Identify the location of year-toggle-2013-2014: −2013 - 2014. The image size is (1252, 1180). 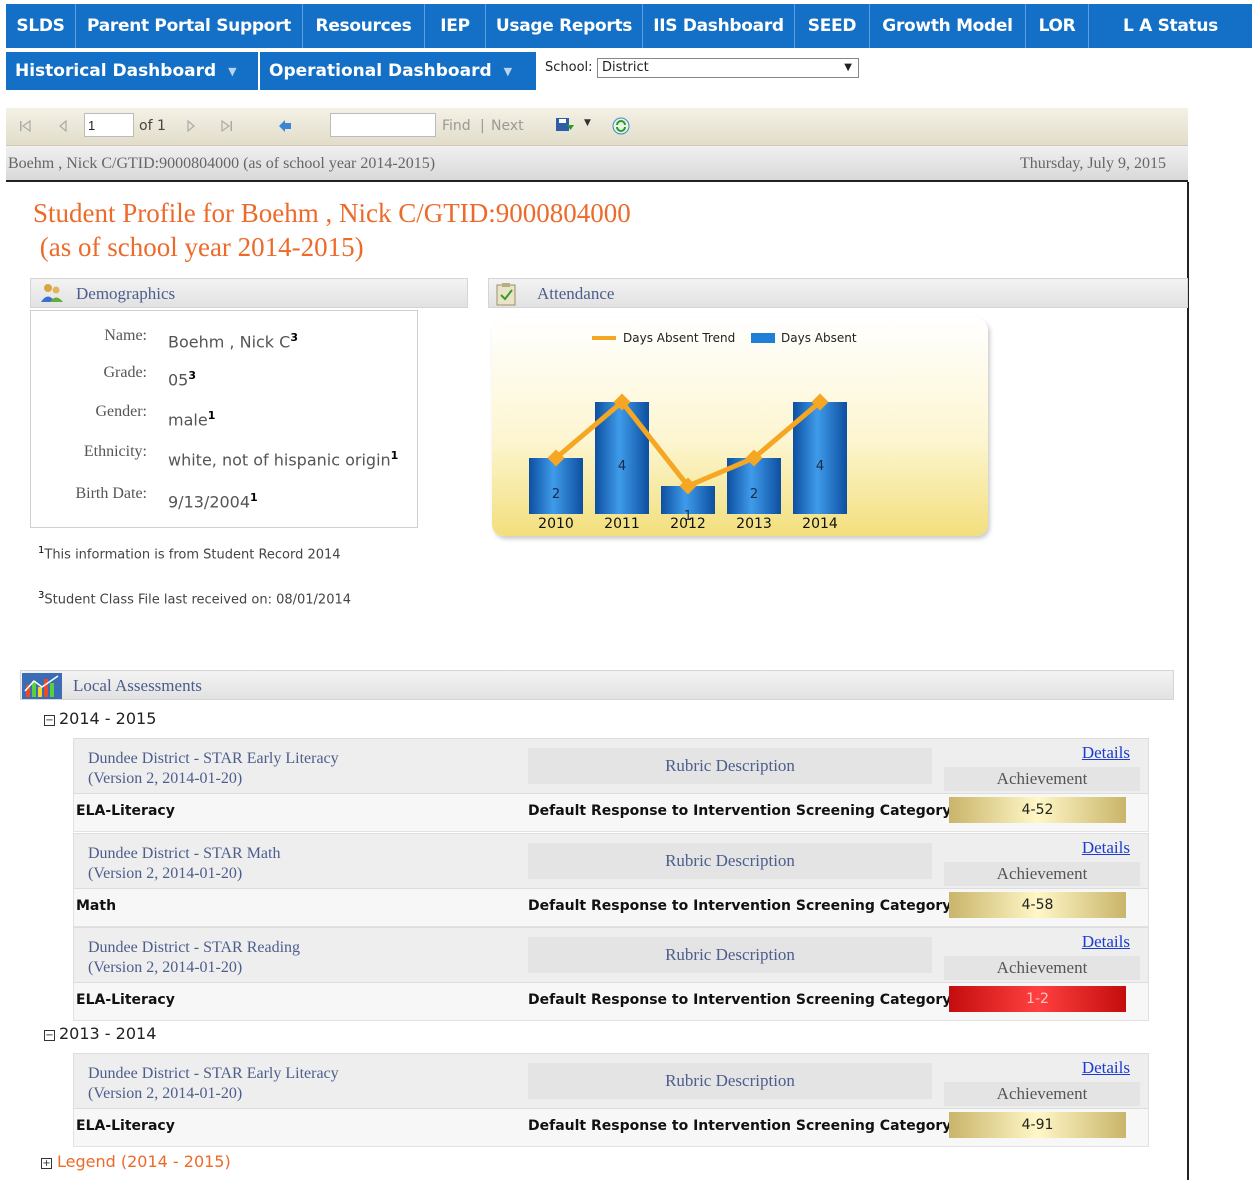
(100, 1033).